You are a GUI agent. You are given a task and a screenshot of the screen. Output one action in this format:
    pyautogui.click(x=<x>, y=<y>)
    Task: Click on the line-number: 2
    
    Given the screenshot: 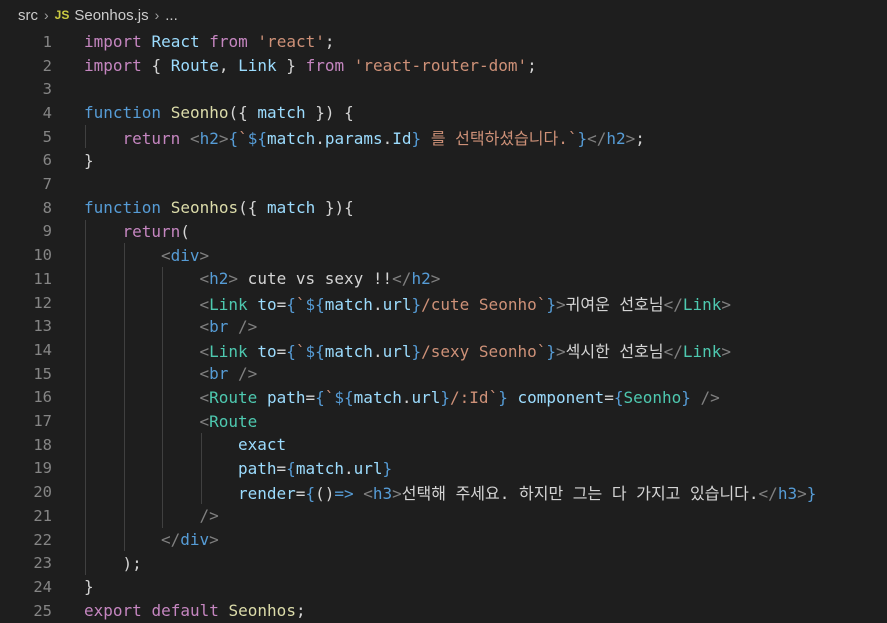 What is the action you would take?
    pyautogui.click(x=47, y=65)
    